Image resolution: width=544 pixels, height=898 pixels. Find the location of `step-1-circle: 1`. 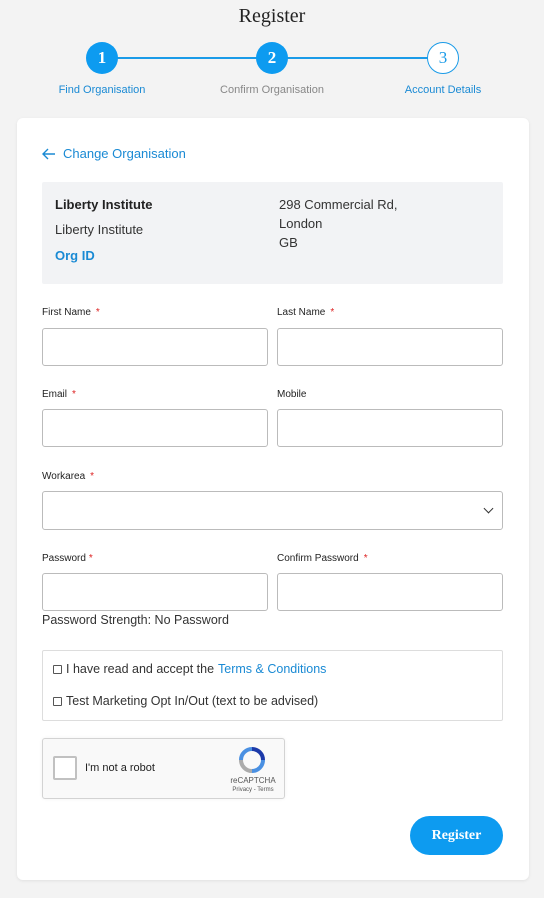

step-1-circle: 1 is located at coordinates (102, 58).